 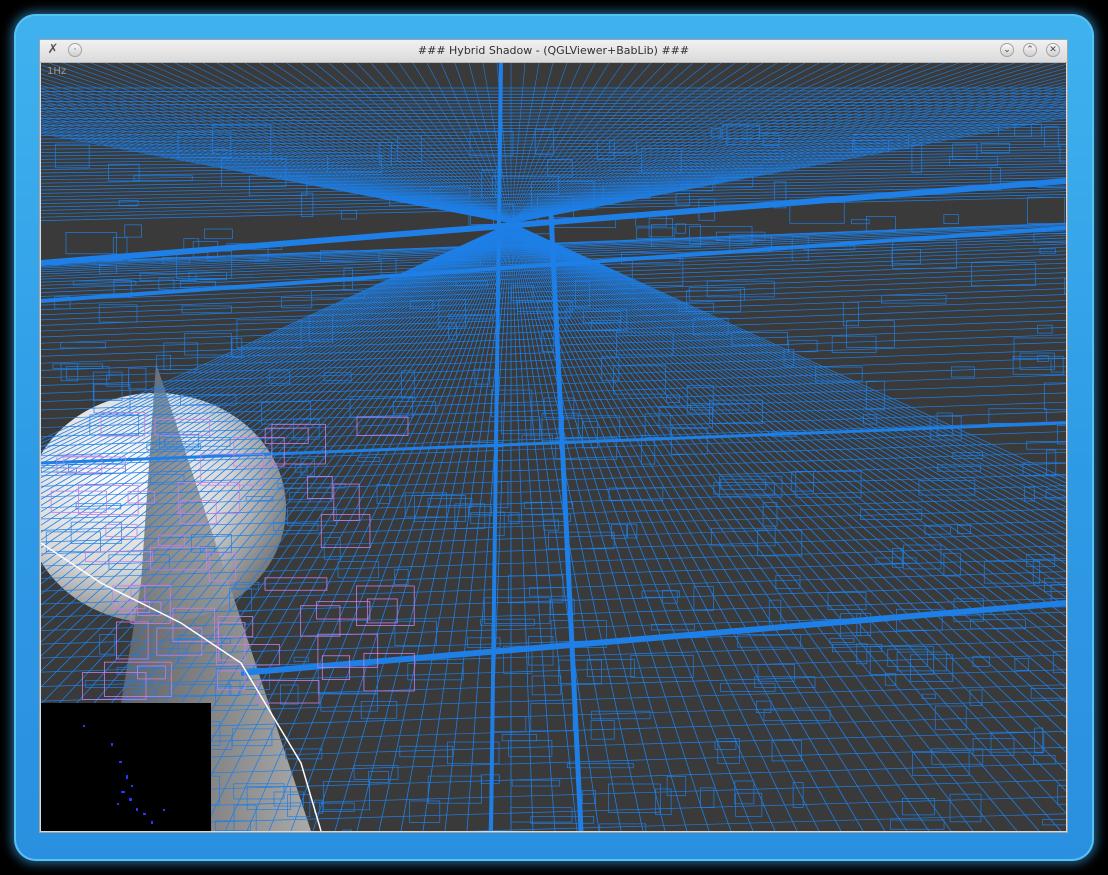 I want to click on shadow-map-preview, so click(x=126, y=767).